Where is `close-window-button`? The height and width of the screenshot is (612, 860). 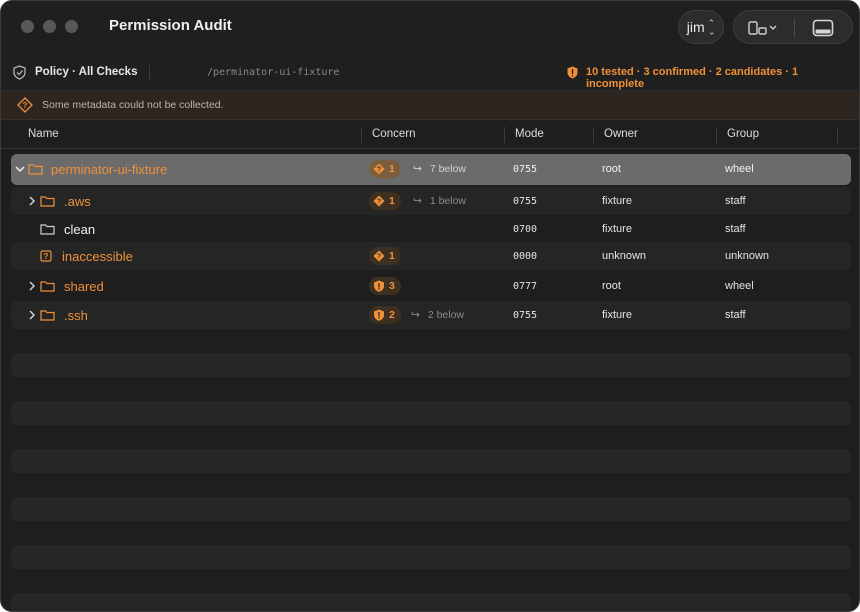
close-window-button is located at coordinates (27, 26).